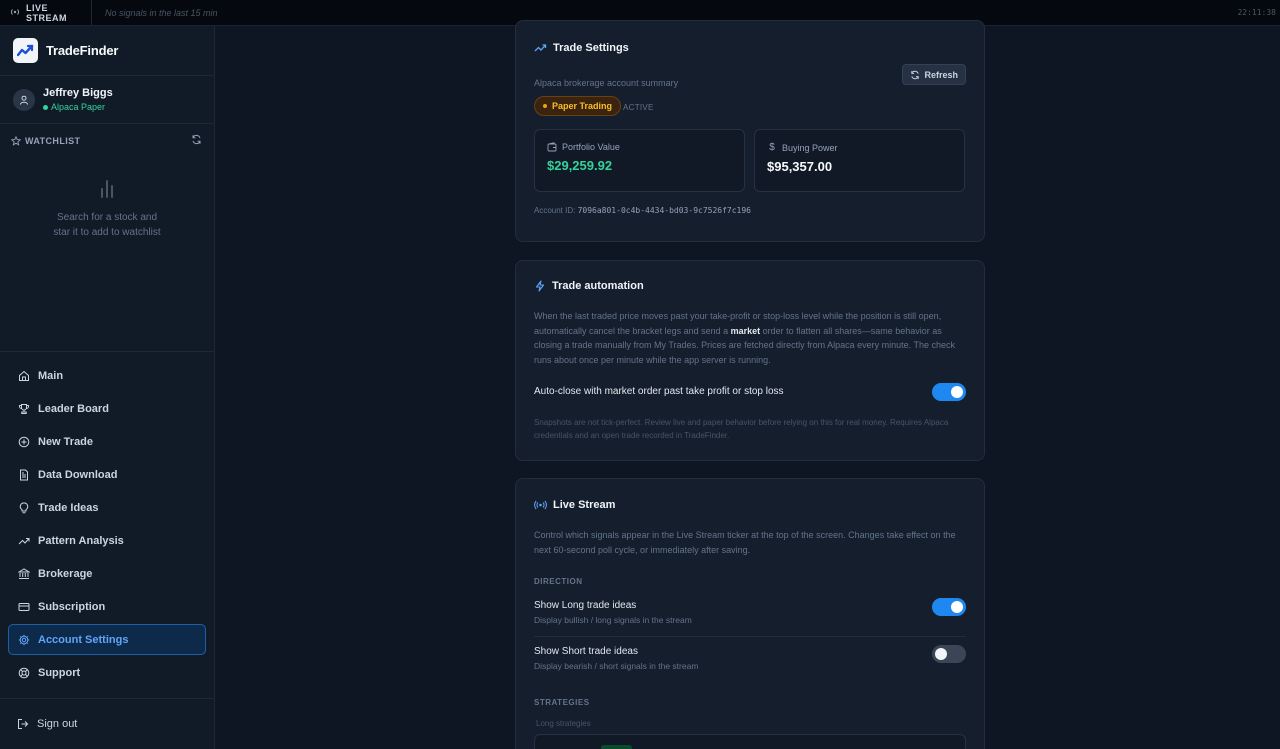  What do you see at coordinates (65, 573) in the screenshot?
I see `nav-label: Brokerage` at bounding box center [65, 573].